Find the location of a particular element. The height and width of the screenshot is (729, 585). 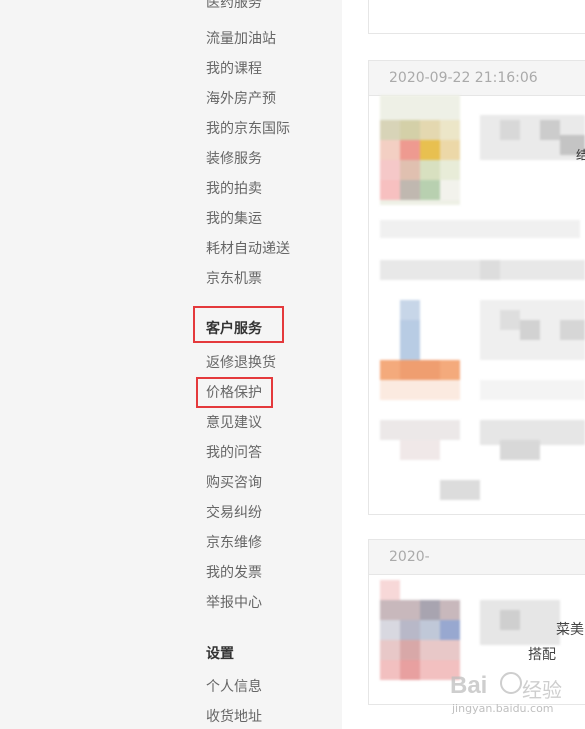

sidebar-item-address: 收货地址 is located at coordinates (234, 717).